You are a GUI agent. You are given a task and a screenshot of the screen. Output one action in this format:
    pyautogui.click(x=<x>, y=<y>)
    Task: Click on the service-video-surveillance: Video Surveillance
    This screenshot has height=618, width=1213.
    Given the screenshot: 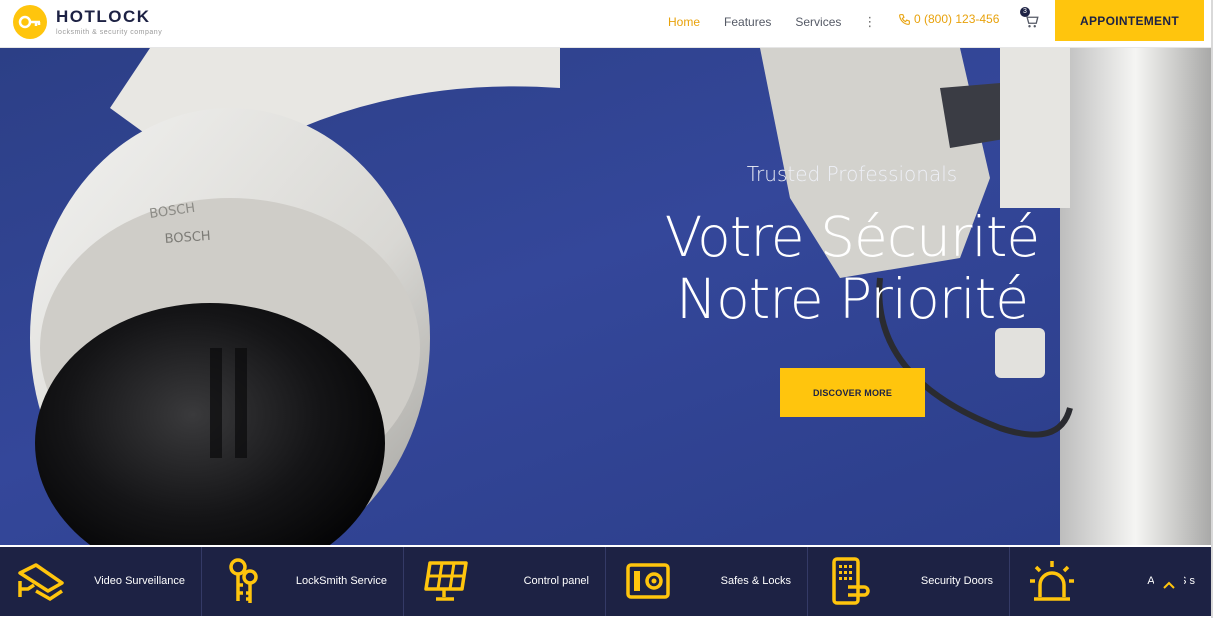 What is the action you would take?
    pyautogui.click(x=101, y=581)
    